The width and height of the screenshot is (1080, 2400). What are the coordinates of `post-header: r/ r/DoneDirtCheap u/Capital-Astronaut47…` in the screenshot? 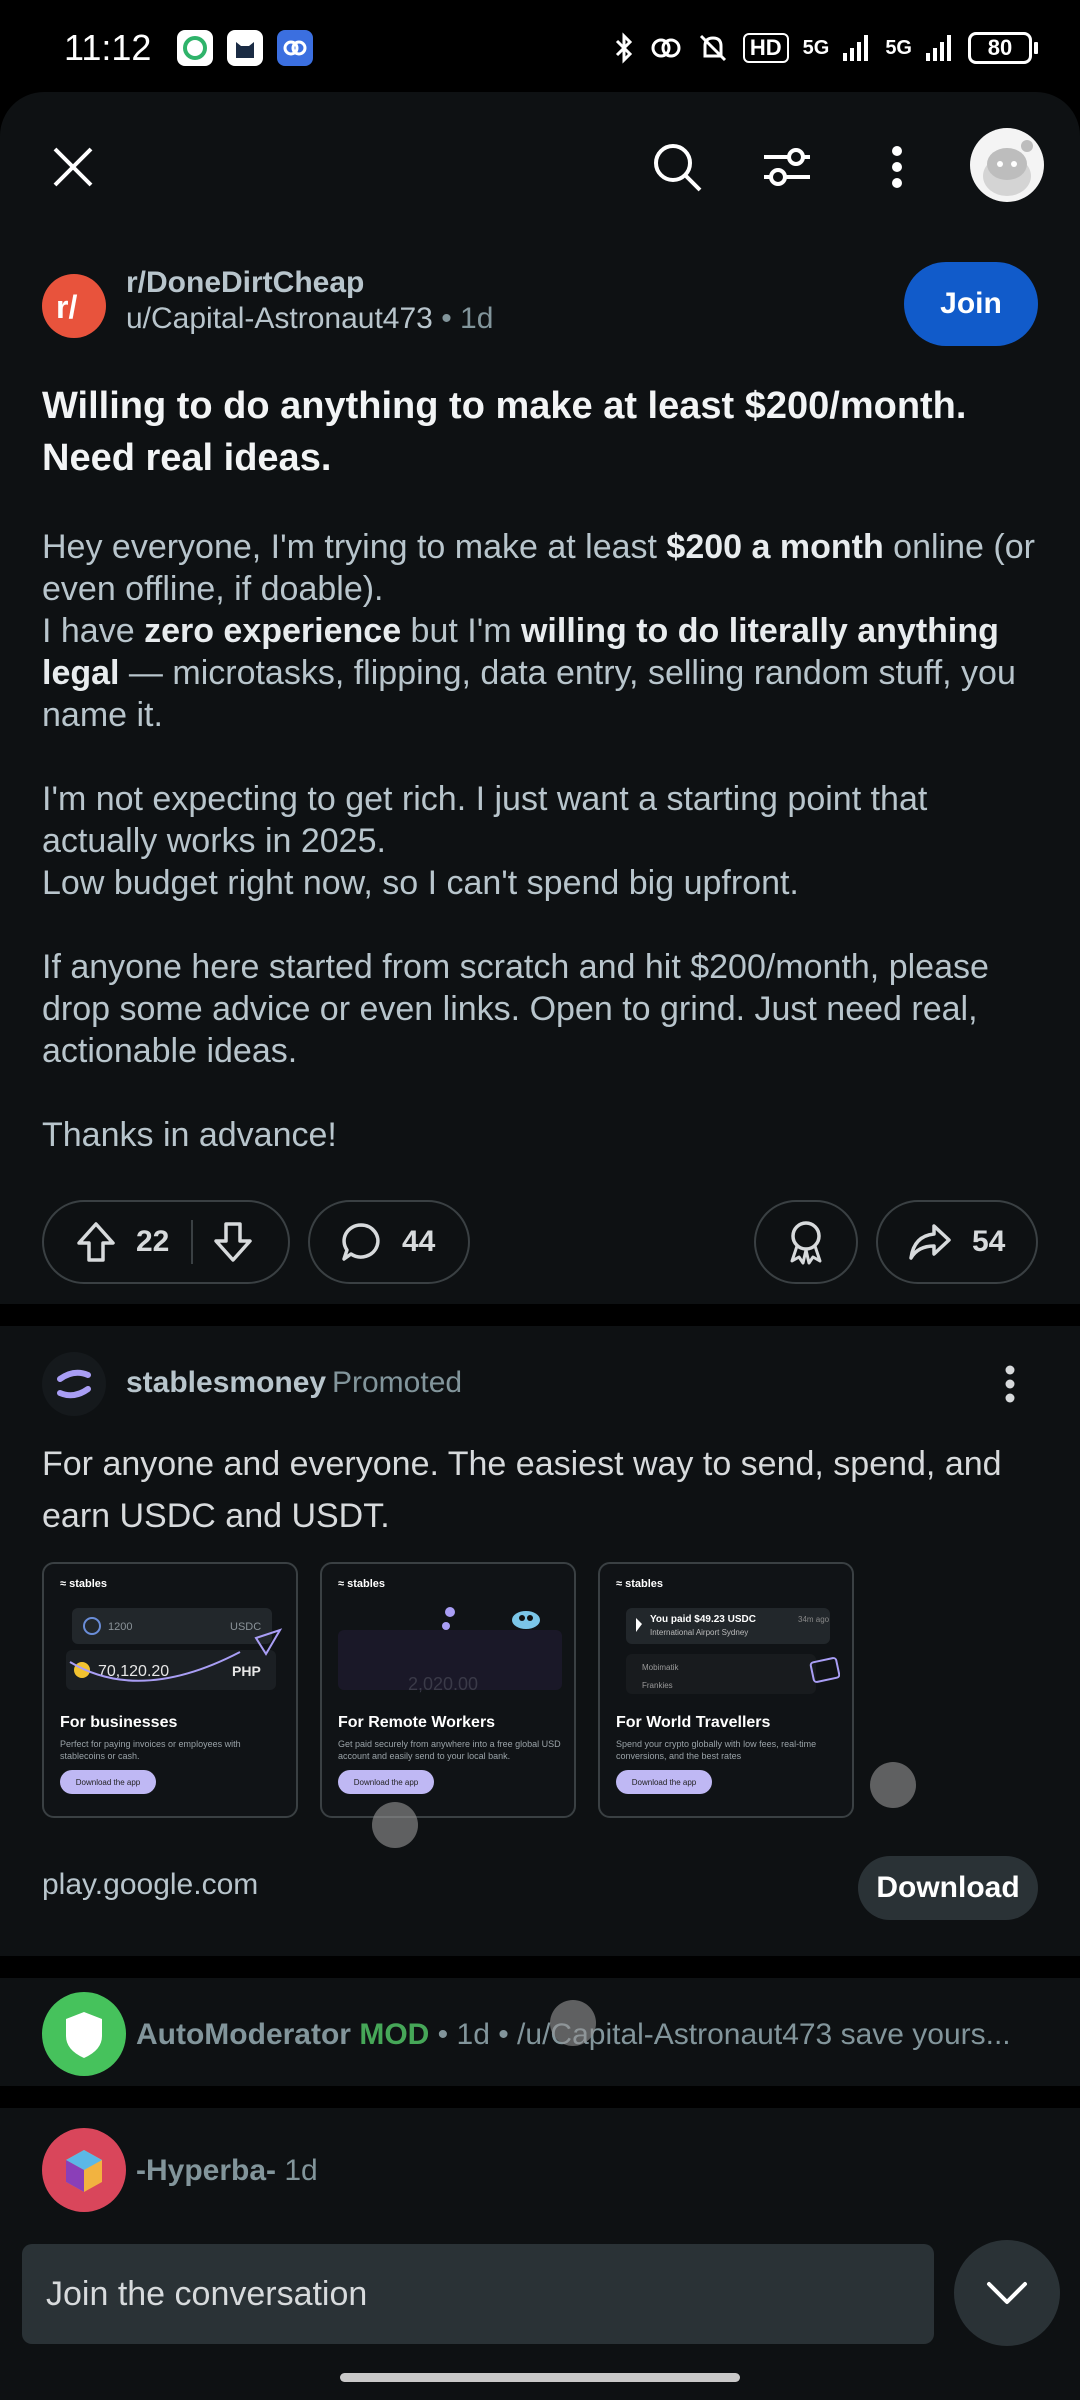 It's located at (540, 308).